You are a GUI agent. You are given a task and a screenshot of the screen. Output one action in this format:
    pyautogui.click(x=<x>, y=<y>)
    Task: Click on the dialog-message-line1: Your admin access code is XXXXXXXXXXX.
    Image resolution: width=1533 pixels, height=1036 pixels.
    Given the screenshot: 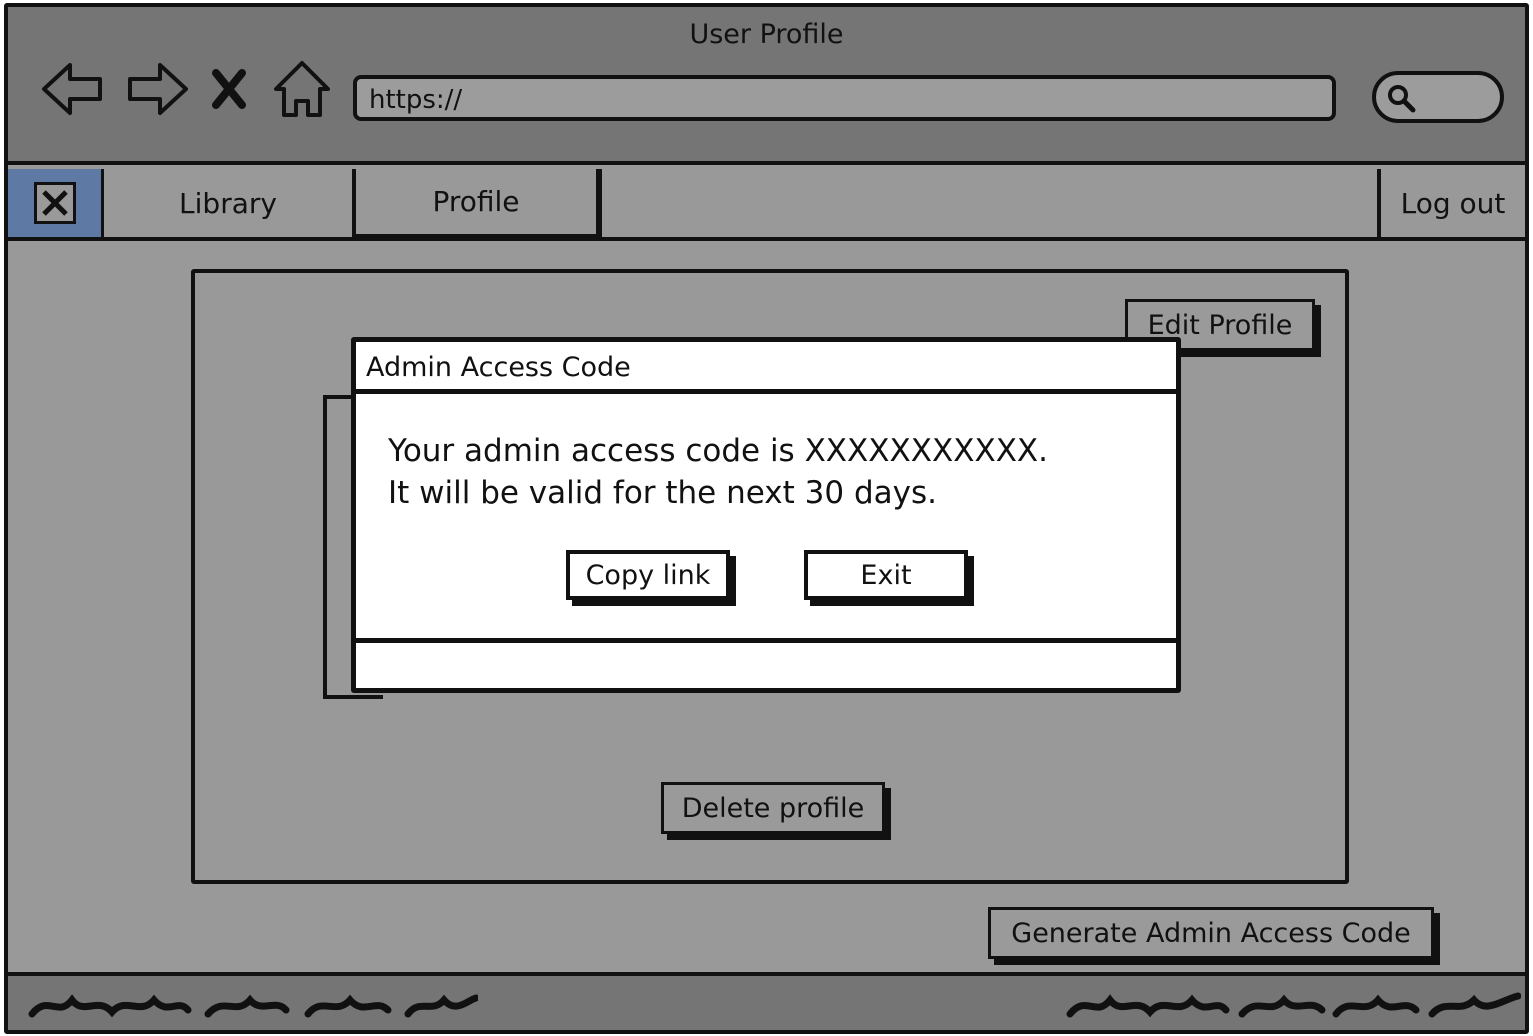 What is the action you would take?
    pyautogui.click(x=718, y=451)
    